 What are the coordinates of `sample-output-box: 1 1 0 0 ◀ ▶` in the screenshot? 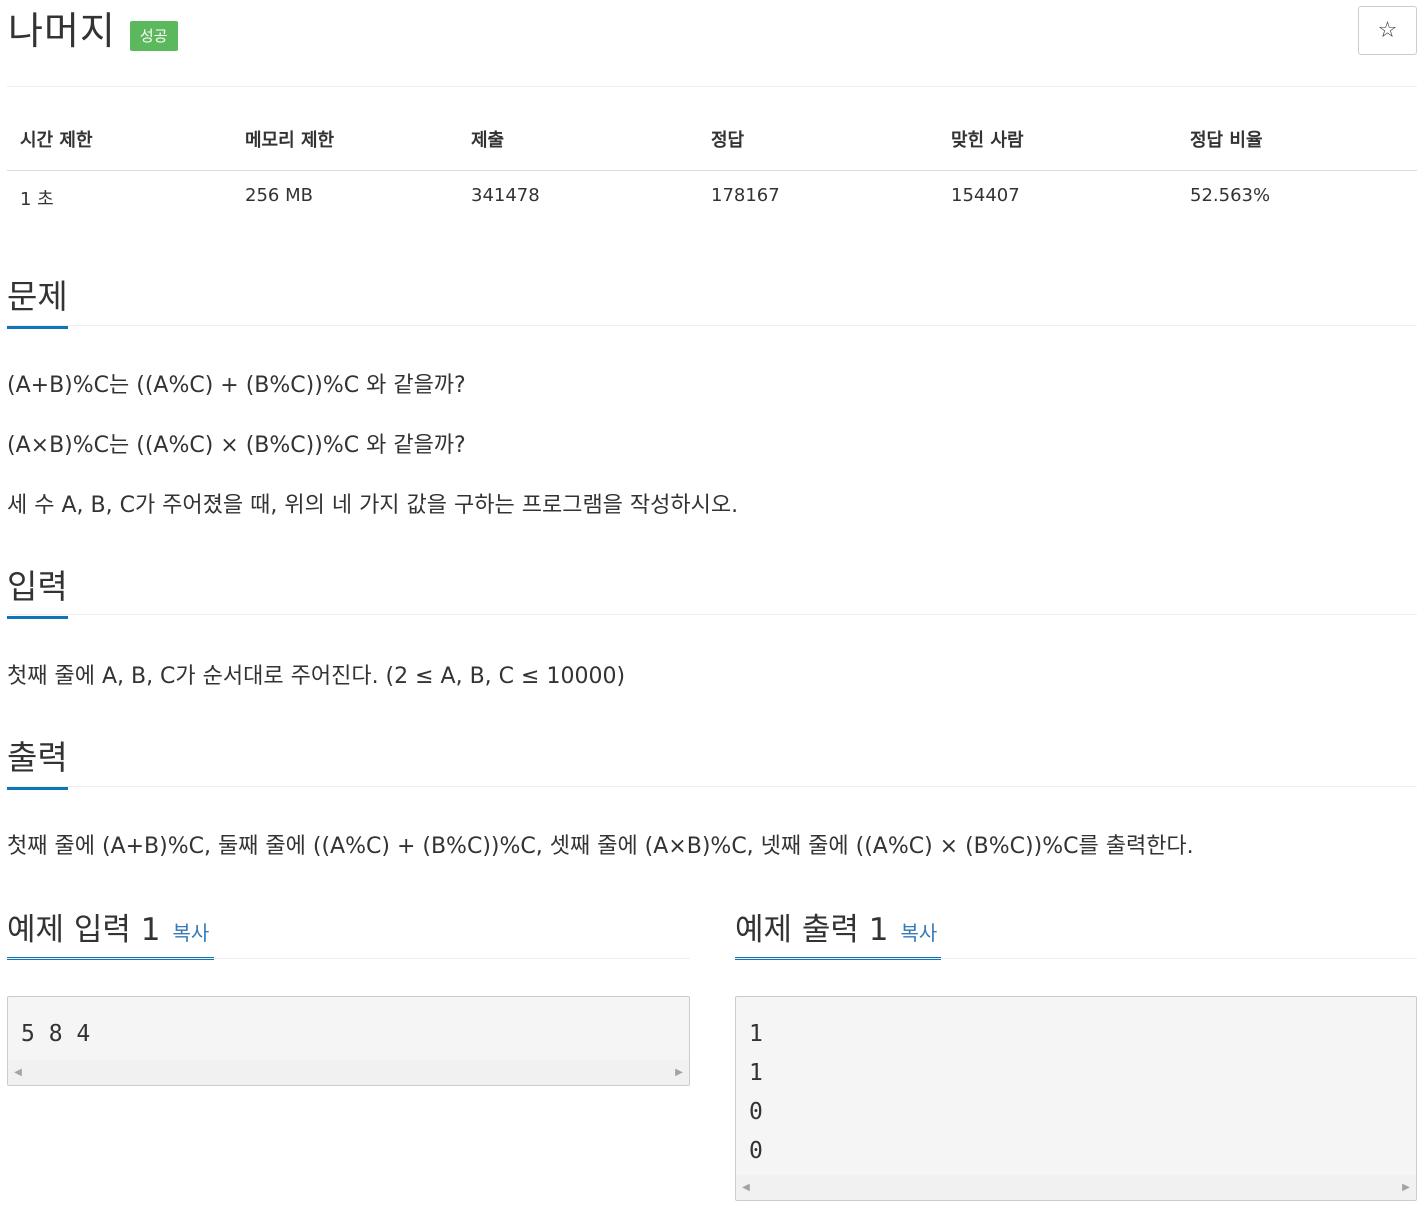 It's located at (1076, 1098).